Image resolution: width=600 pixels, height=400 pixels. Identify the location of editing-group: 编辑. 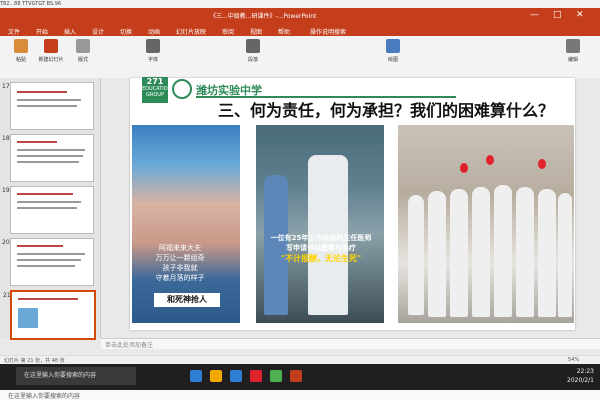
(573, 57).